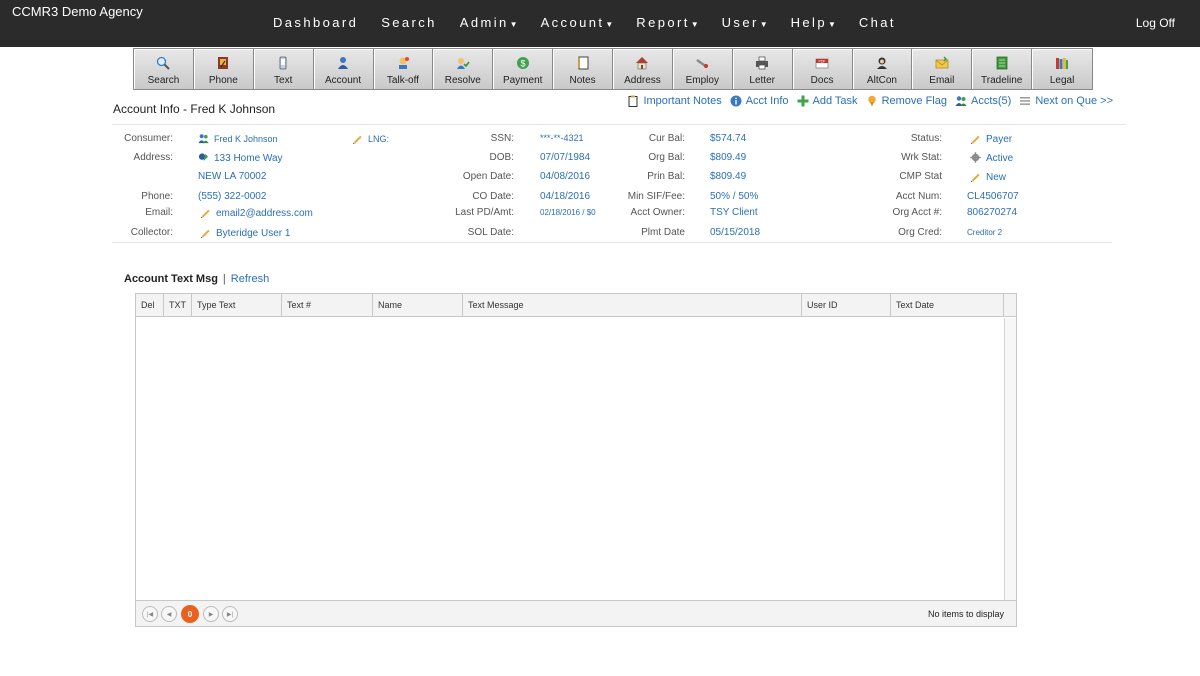 The width and height of the screenshot is (1200, 676). Describe the element at coordinates (632, 305) in the screenshot. I see `col-text-message: Text Message` at that location.